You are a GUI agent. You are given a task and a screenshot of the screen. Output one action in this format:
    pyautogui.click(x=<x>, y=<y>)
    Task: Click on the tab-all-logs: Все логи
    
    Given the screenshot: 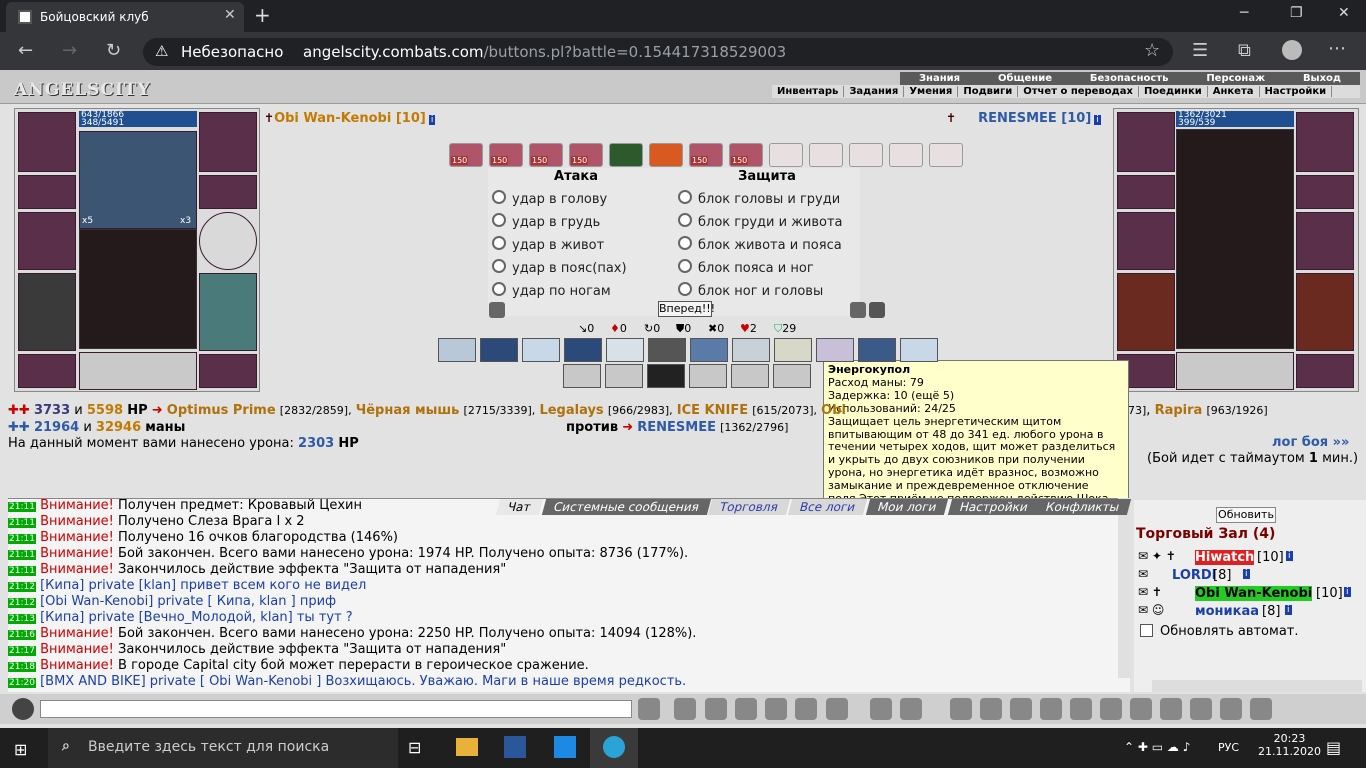 What is the action you would take?
    pyautogui.click(x=827, y=507)
    